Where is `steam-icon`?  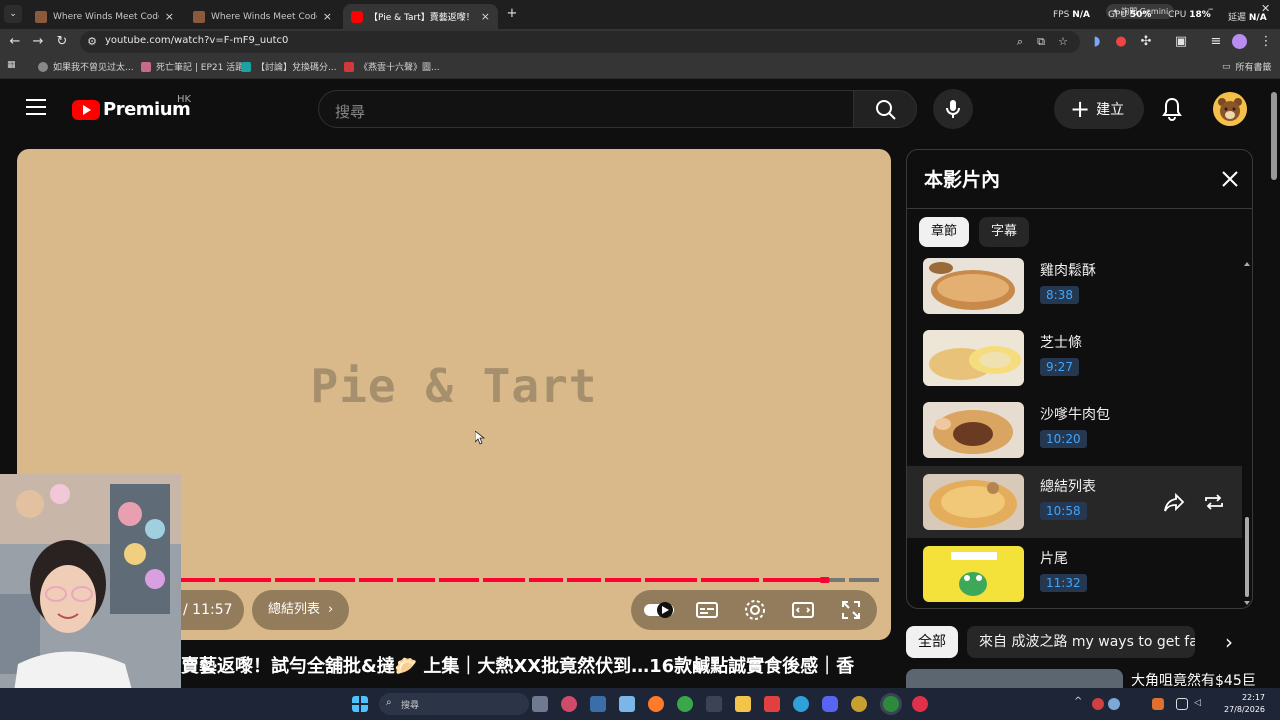
steam-icon is located at coordinates (598, 704).